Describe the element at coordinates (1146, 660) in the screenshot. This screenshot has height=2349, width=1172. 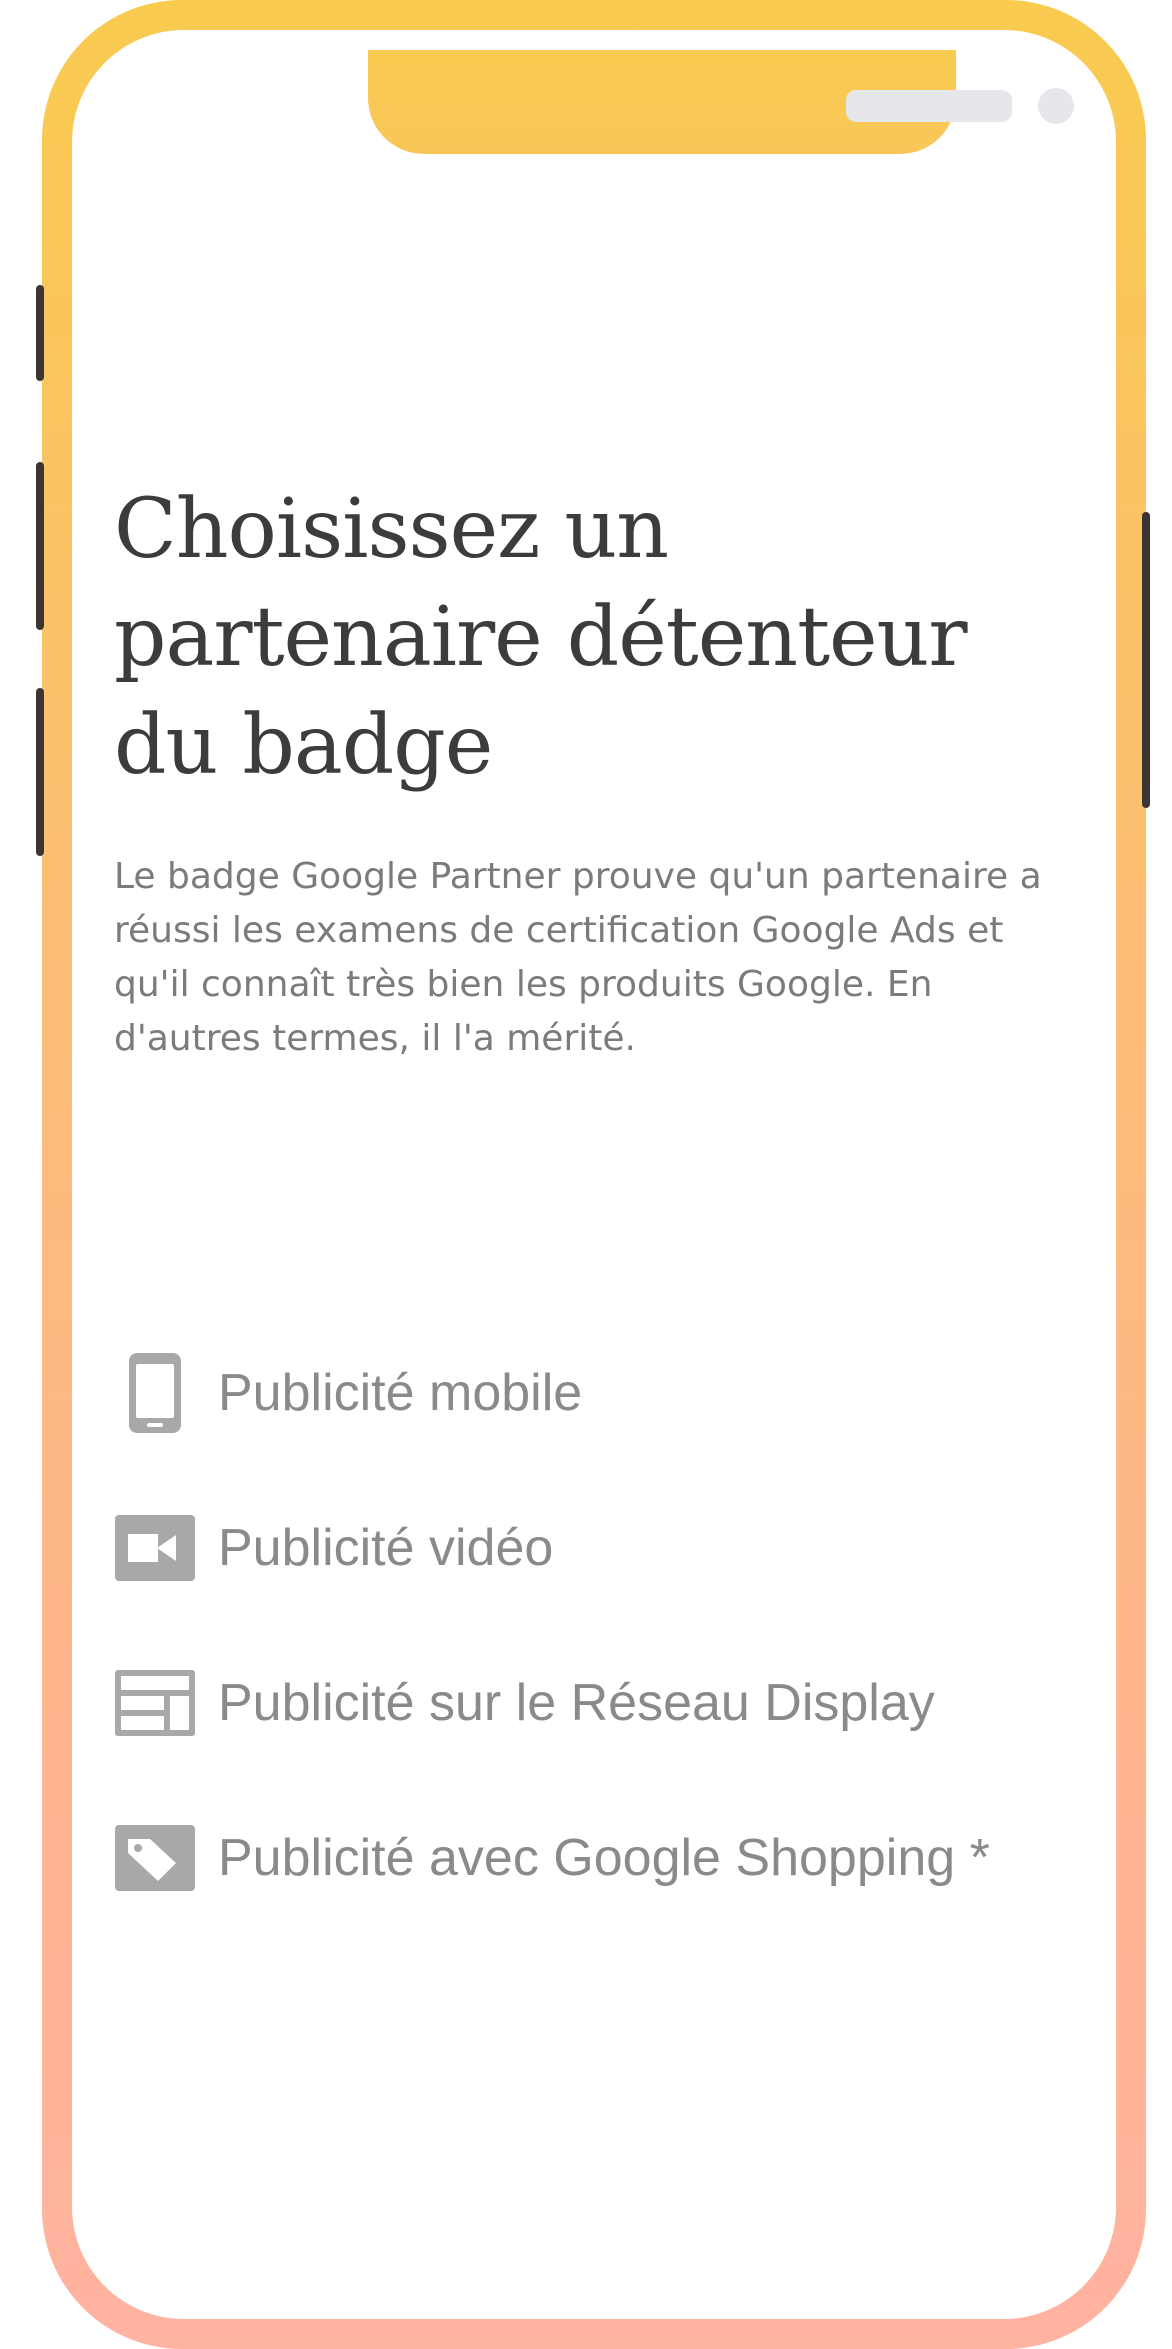
I see `power-button` at that location.